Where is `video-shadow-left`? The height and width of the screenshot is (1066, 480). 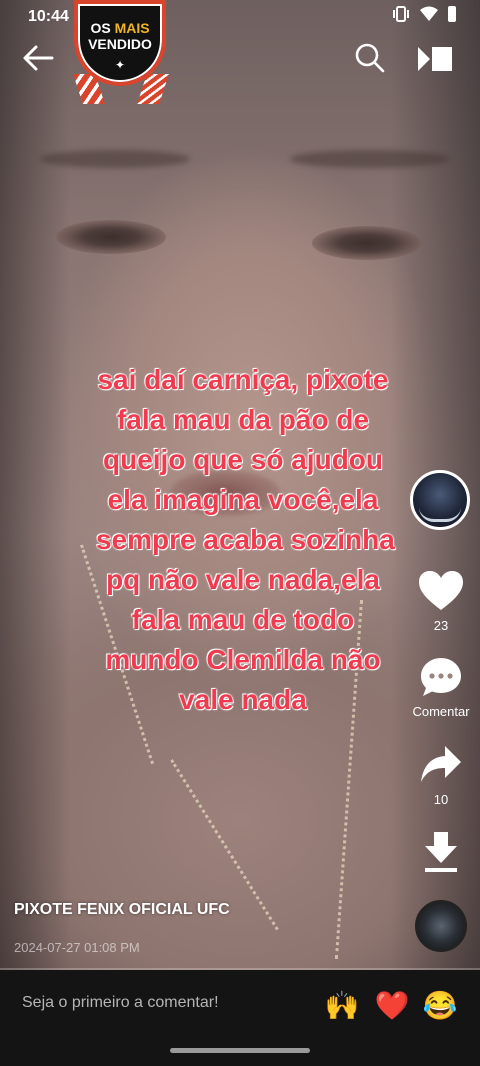 video-shadow-left is located at coordinates (35, 485).